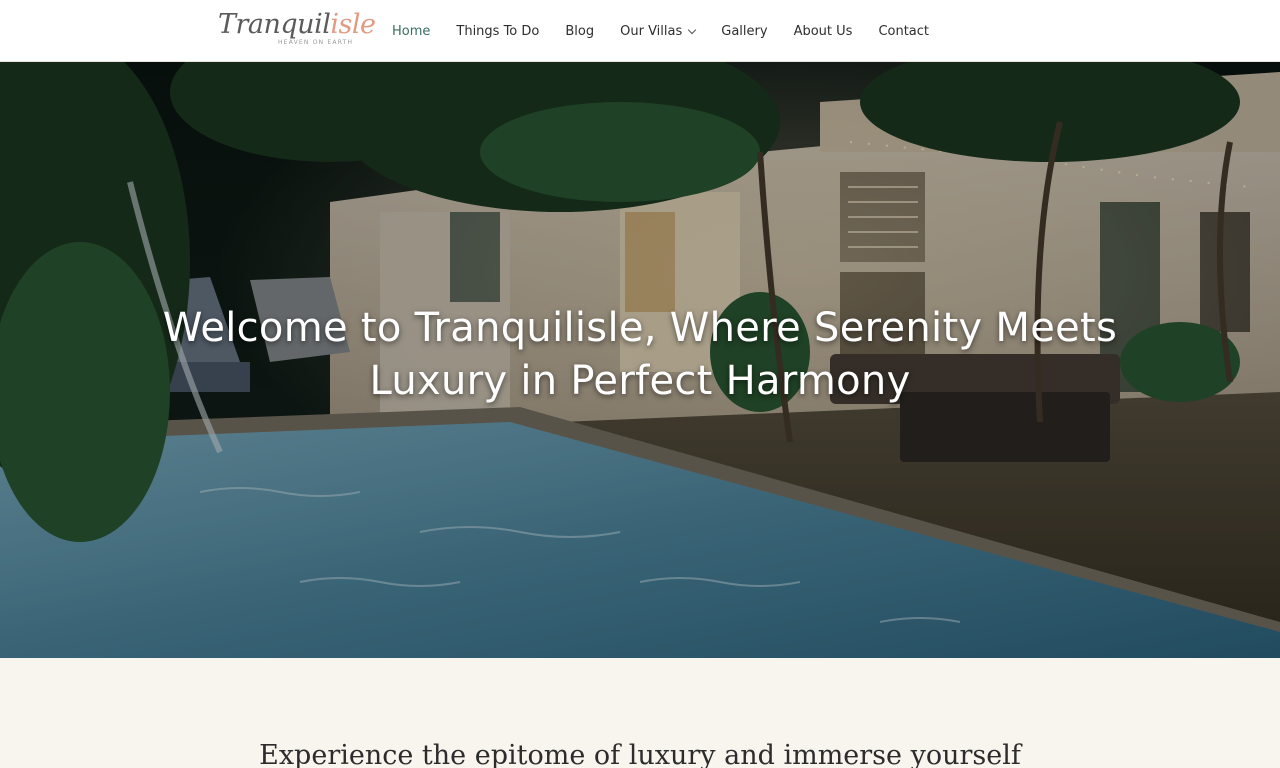 The image size is (1280, 768). What do you see at coordinates (744, 31) in the screenshot?
I see `nav-gallery: Gallery` at bounding box center [744, 31].